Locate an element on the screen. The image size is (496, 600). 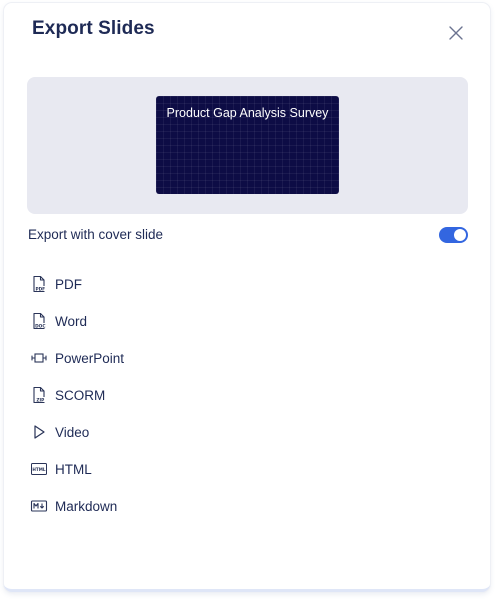
export-option-video: Video is located at coordinates (248, 432).